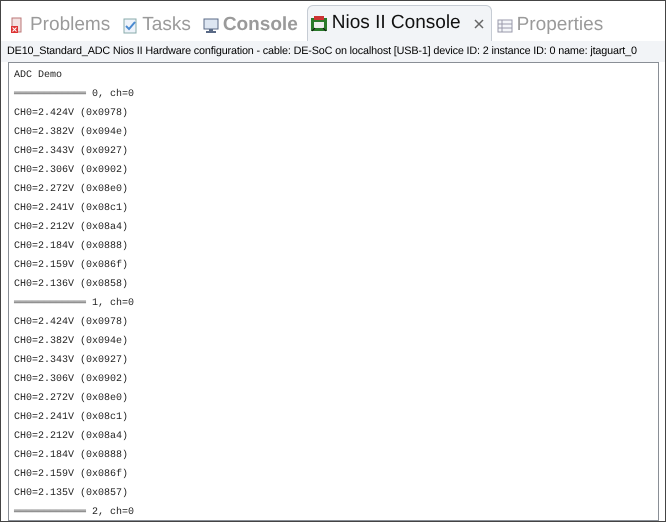  Describe the element at coordinates (333, 51) in the screenshot. I see `console-description: DE10_Standard_ADC Nios II Hardware configuration - cable: DE-SoC on localhost [USB-1] device ID: 2 instance ID: 0 name: jtaguart_0` at that location.